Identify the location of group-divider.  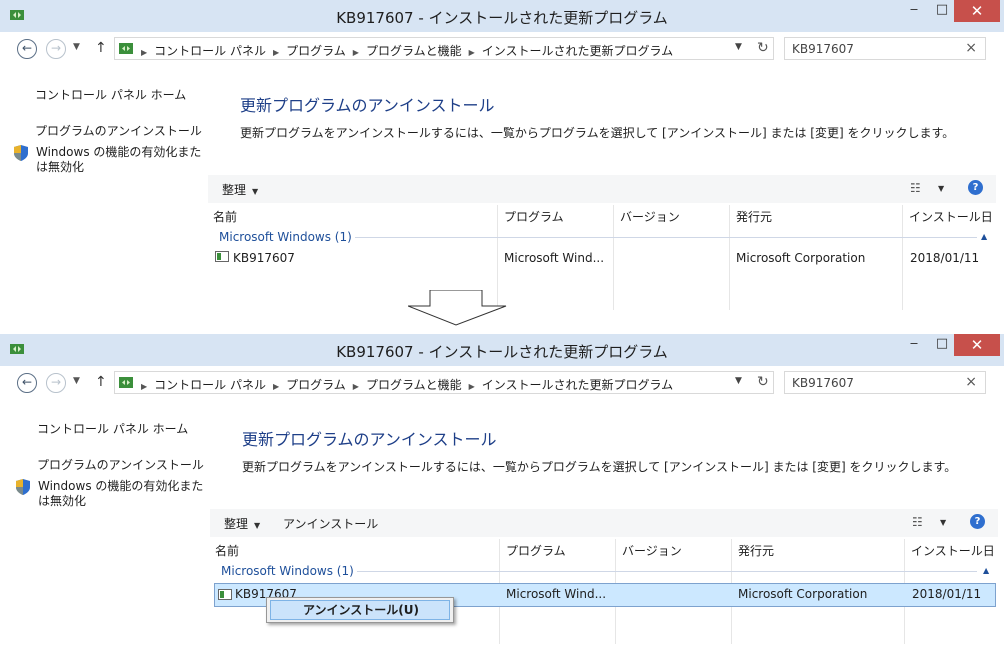
(666, 237).